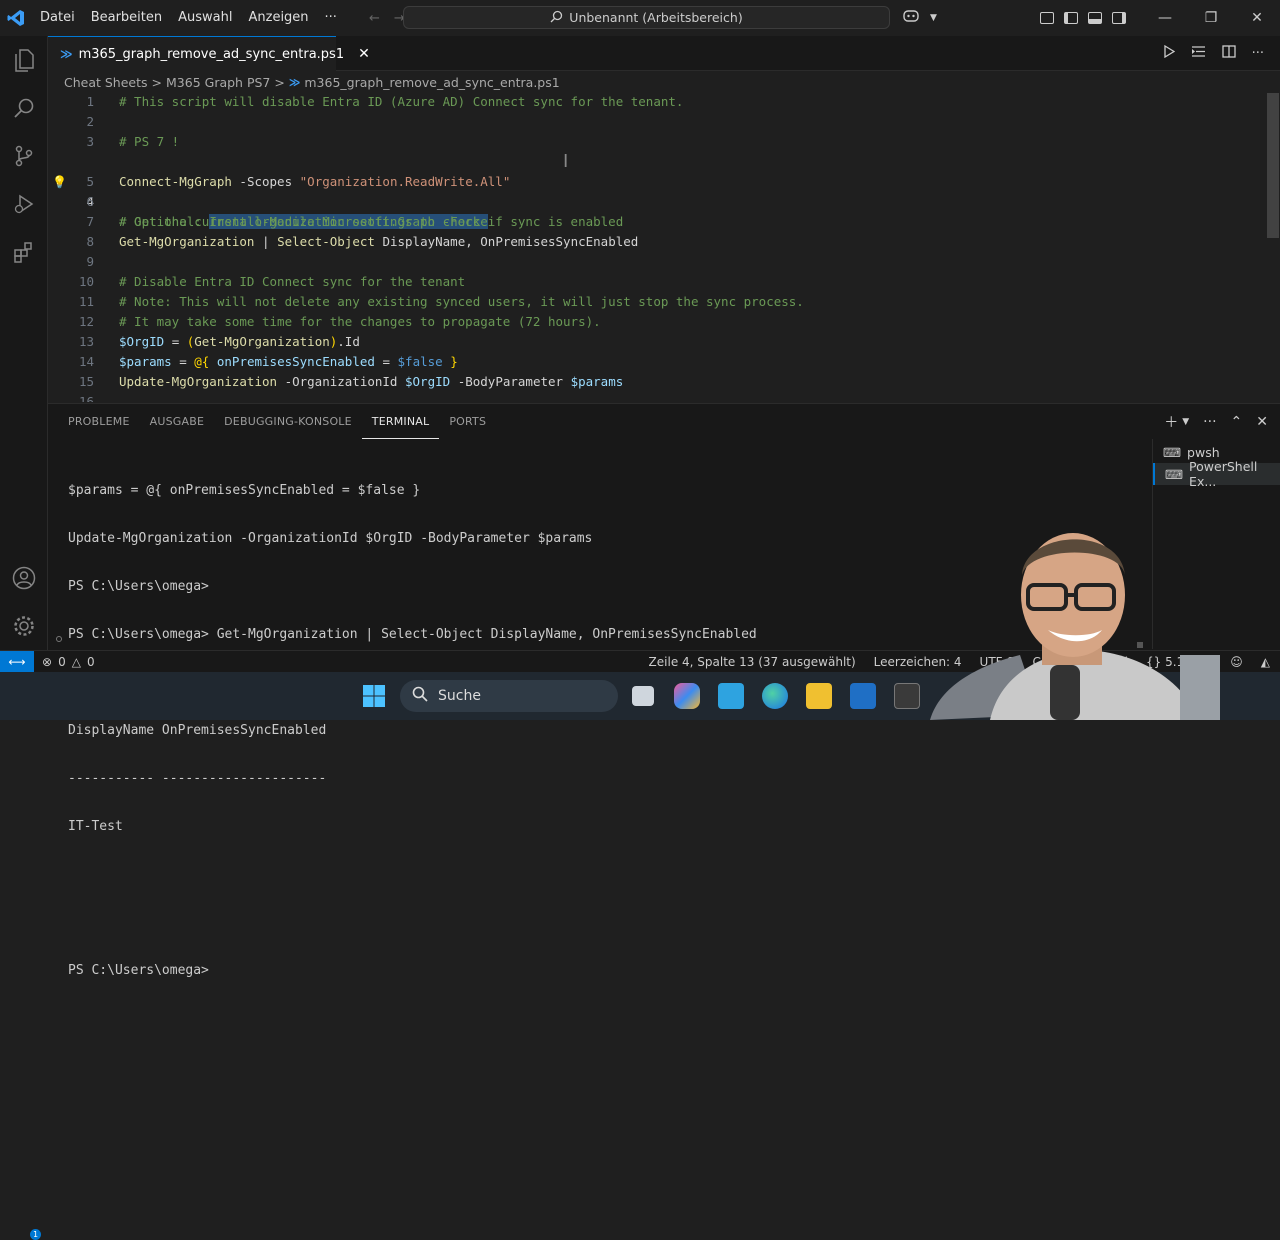 This screenshot has height=1240, width=1280. I want to click on copilot-app-icon, so click(687, 696).